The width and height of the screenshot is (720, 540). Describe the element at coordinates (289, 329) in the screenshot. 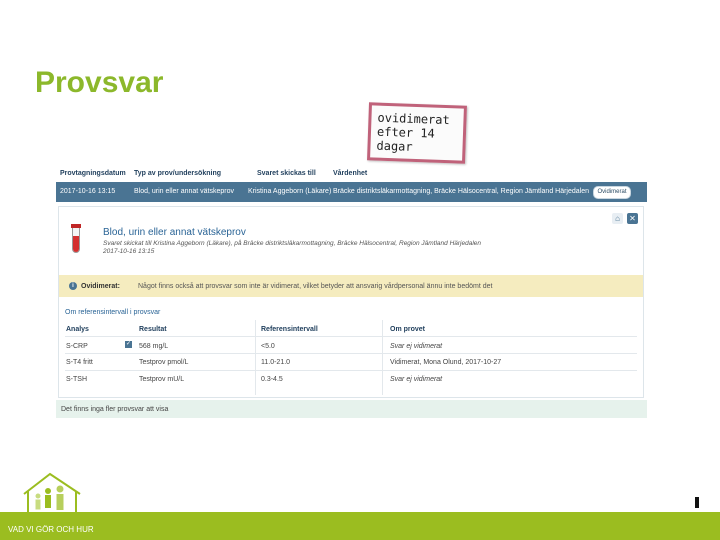

I see `table-header-referens: Referensintervall` at that location.